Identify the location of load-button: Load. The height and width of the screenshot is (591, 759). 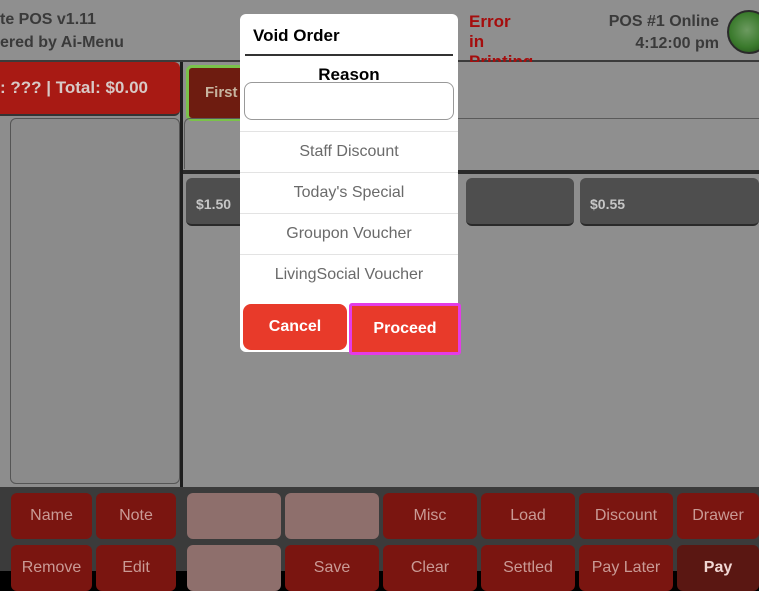
(528, 516).